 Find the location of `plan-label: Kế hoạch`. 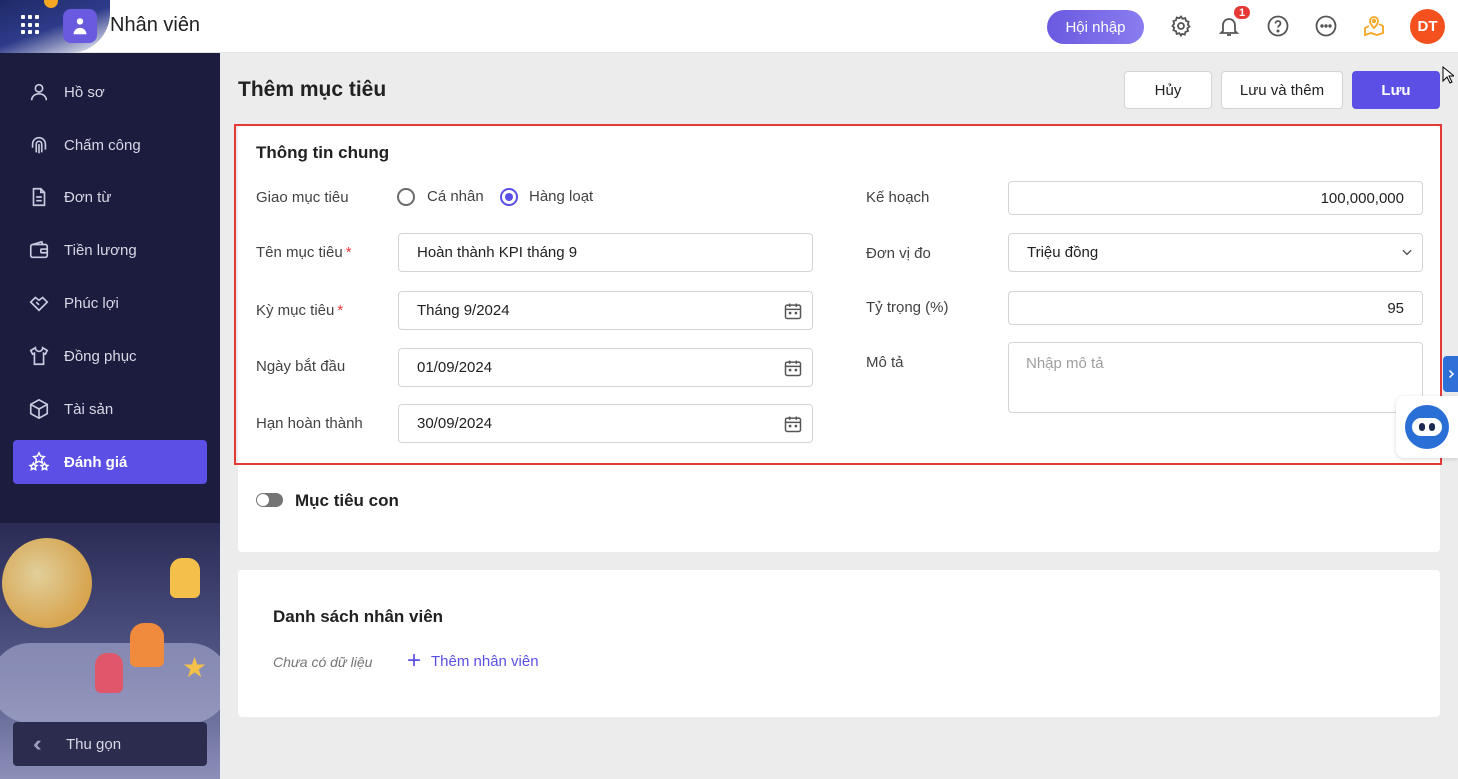

plan-label: Kế hoạch is located at coordinates (898, 197).